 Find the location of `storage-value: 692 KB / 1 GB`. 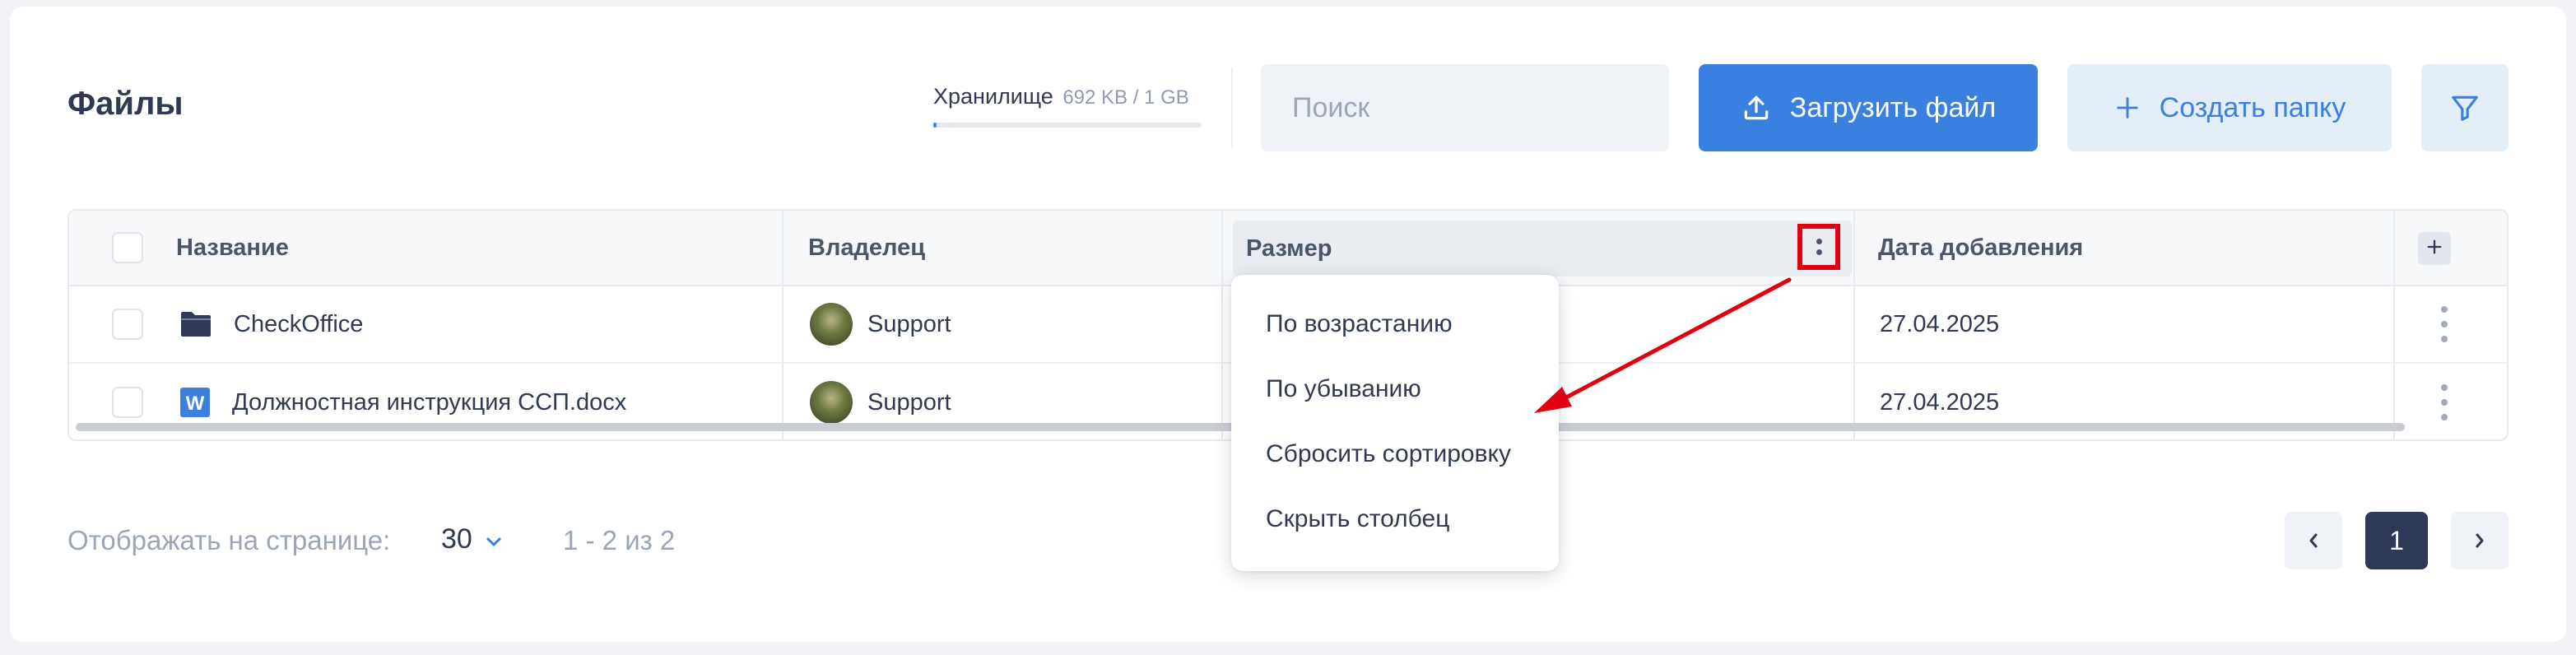

storage-value: 692 KB / 1 GB is located at coordinates (1125, 97).